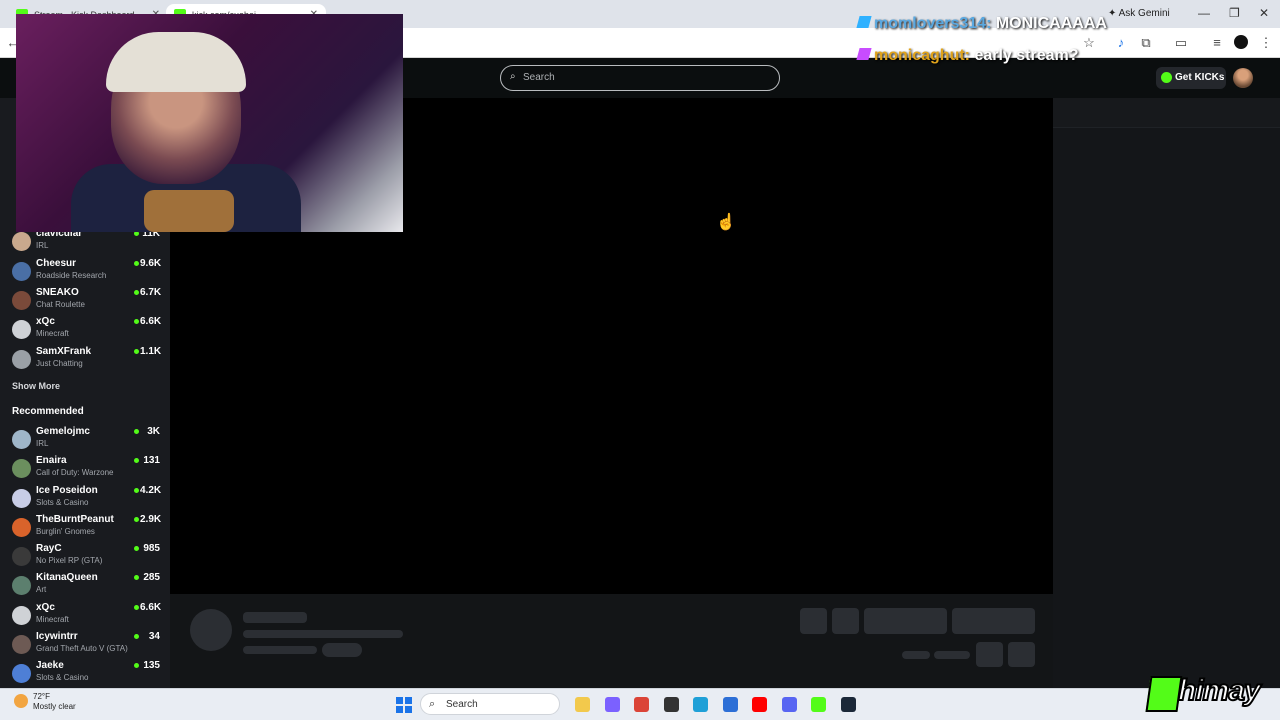 This screenshot has width=1280, height=720. I want to click on youtube-icon, so click(759, 704).